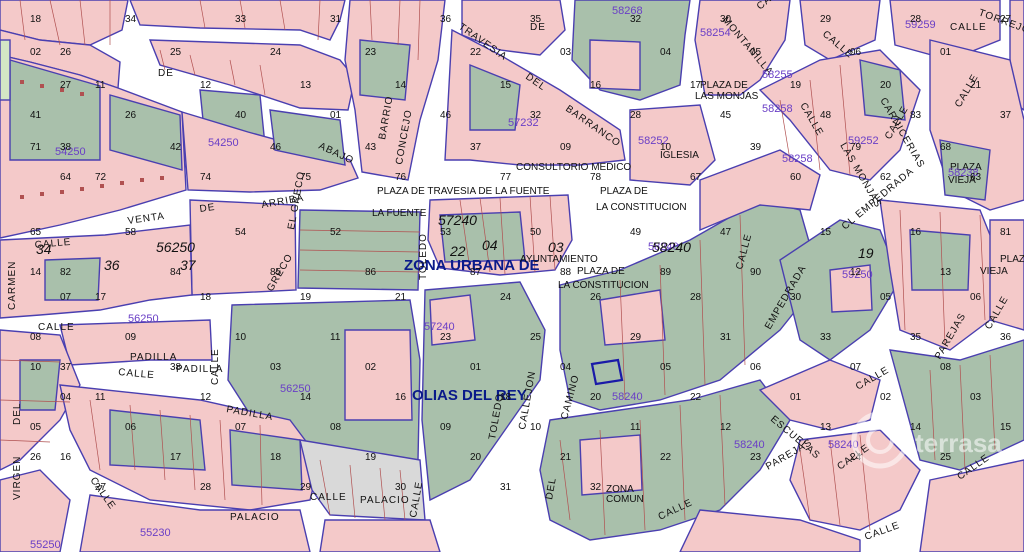 The image size is (1024, 552). What do you see at coordinates (207, 208) in the screenshot?
I see `street-label-de-2: DE` at bounding box center [207, 208].